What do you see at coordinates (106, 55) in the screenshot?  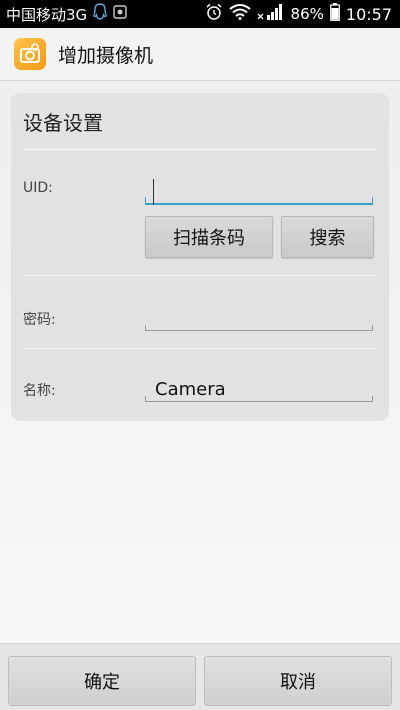 I see `page-title: 增加摄像机` at bounding box center [106, 55].